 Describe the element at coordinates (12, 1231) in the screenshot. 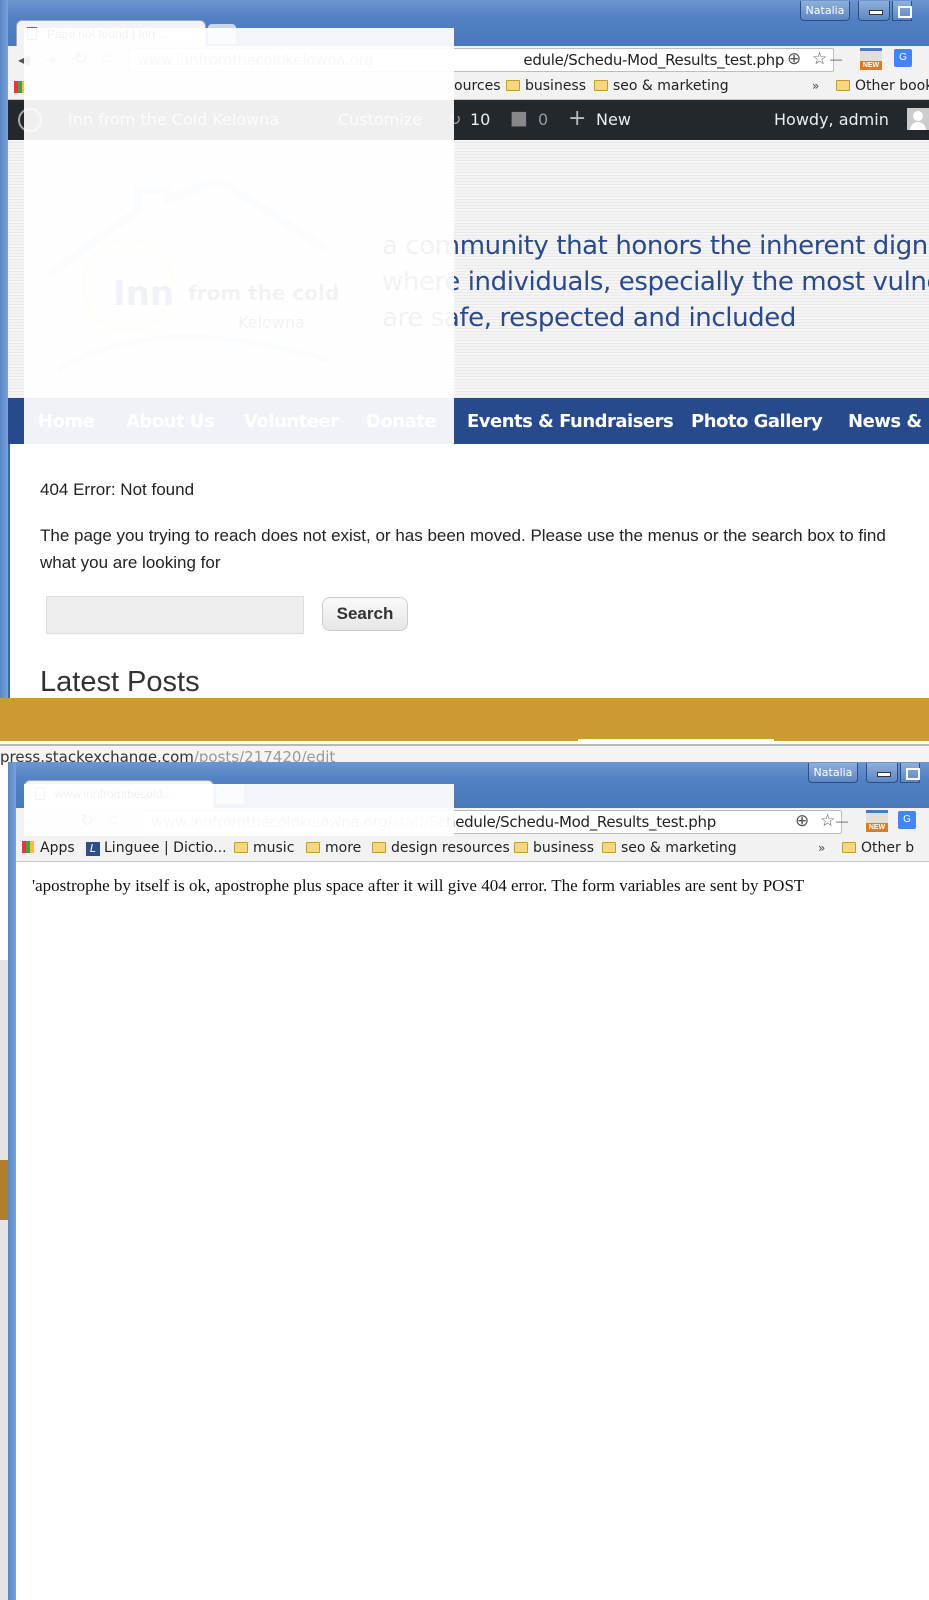

I see `window-frame-left` at that location.